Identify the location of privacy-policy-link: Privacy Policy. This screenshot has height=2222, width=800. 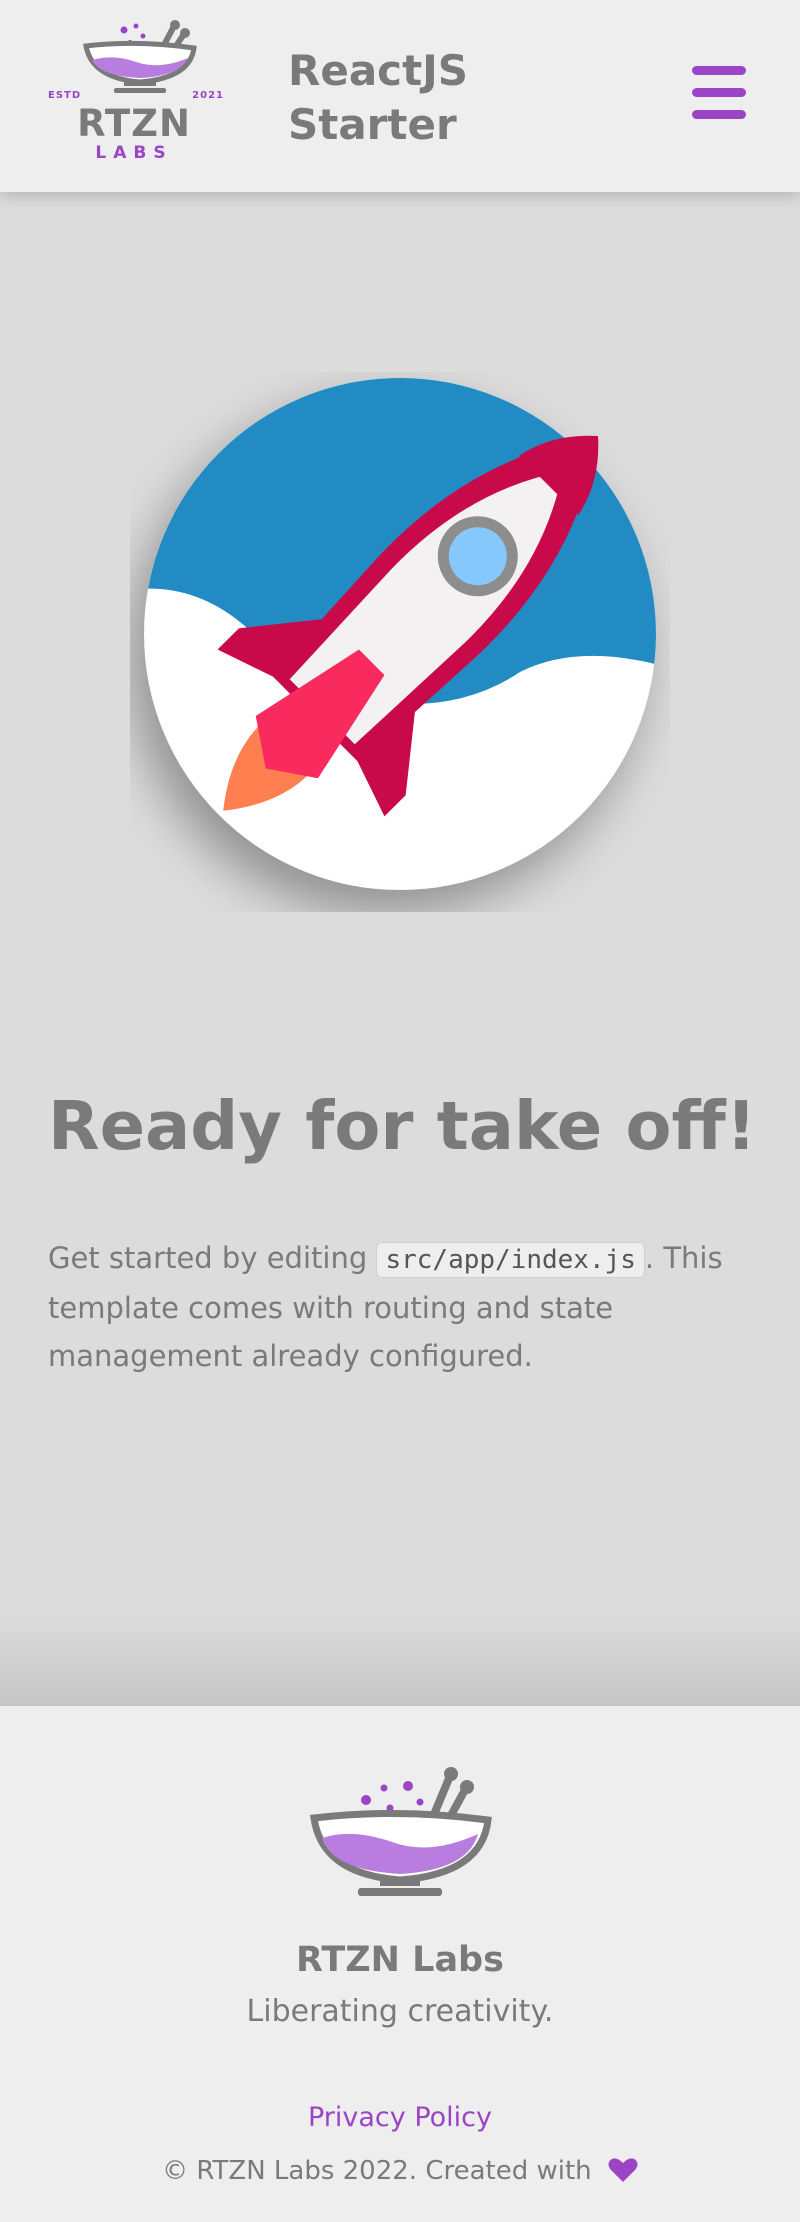
(400, 2117).